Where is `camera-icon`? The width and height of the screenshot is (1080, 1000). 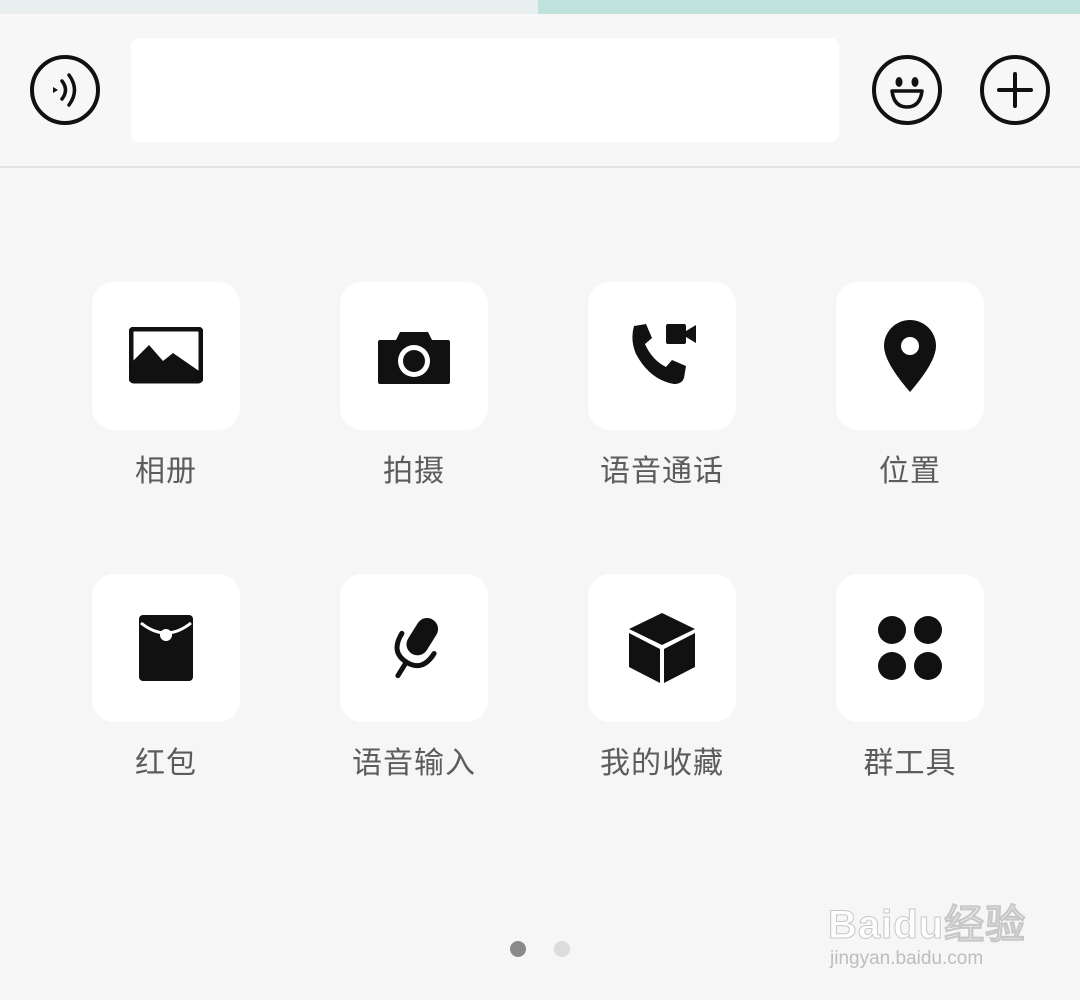 camera-icon is located at coordinates (414, 358).